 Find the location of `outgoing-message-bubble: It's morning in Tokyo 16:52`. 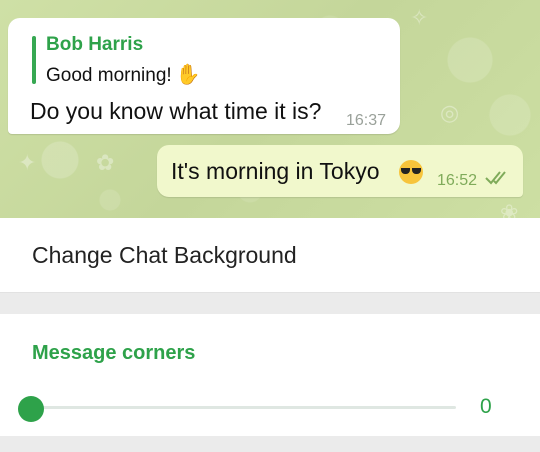

outgoing-message-bubble: It's morning in Tokyo 16:52 is located at coordinates (340, 171).